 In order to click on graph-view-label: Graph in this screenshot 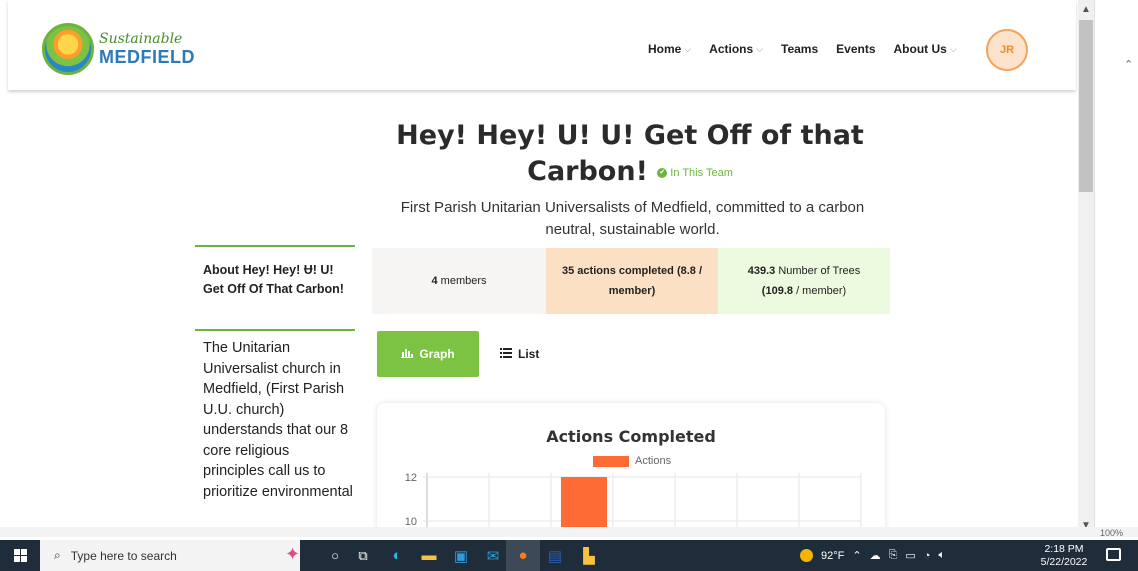, I will do `click(437, 354)`.